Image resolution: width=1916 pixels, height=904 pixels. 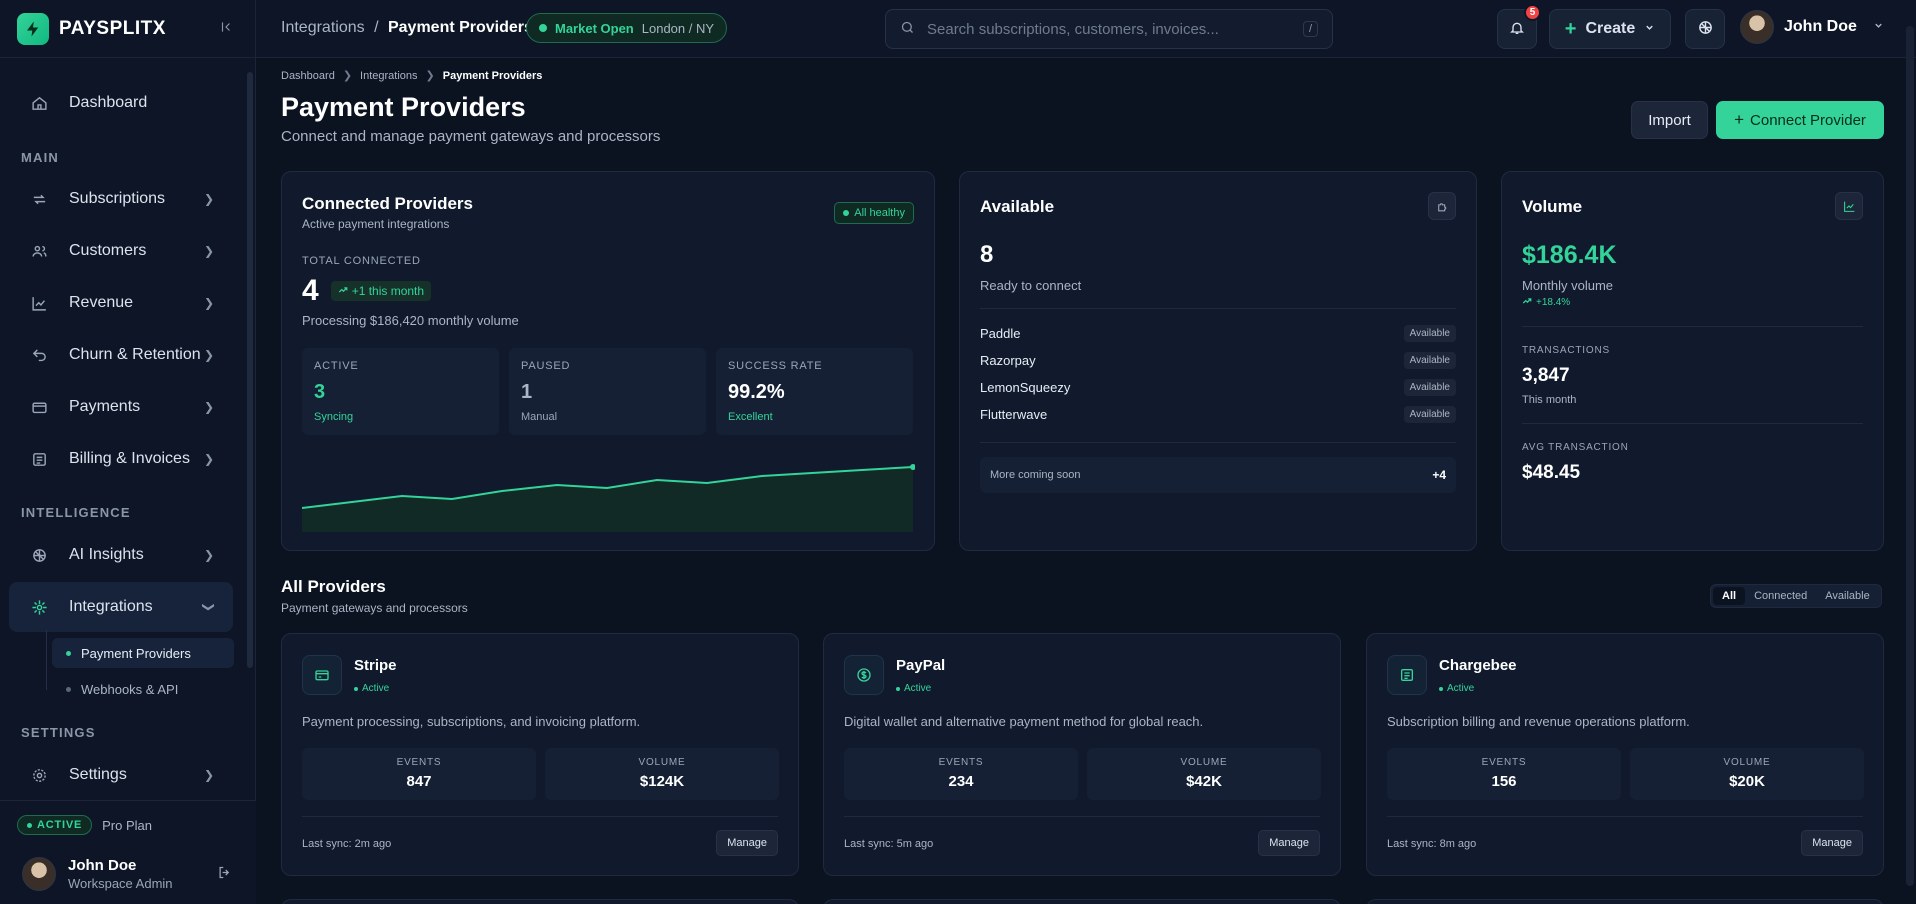 What do you see at coordinates (117, 198) in the screenshot?
I see `sidebar-item-label: Subscriptions` at bounding box center [117, 198].